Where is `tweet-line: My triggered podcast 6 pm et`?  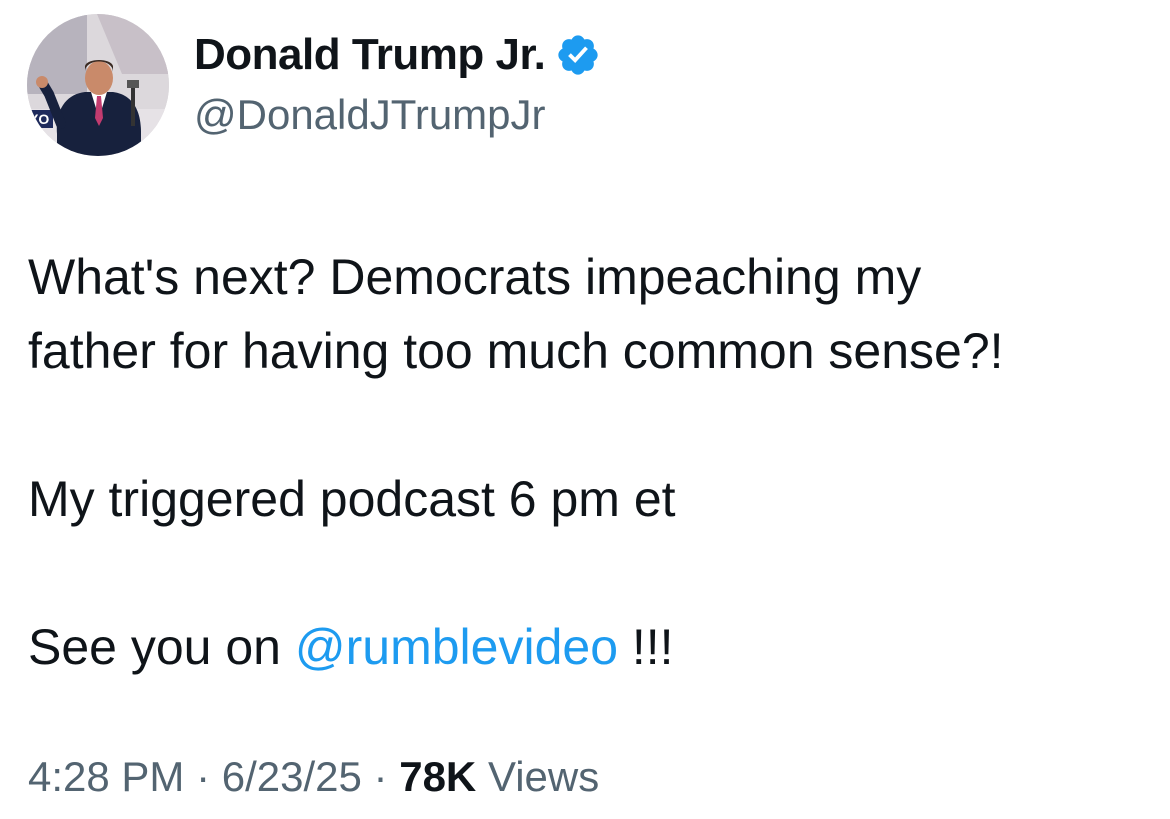
tweet-line: My triggered podcast 6 pm et is located at coordinates (352, 499).